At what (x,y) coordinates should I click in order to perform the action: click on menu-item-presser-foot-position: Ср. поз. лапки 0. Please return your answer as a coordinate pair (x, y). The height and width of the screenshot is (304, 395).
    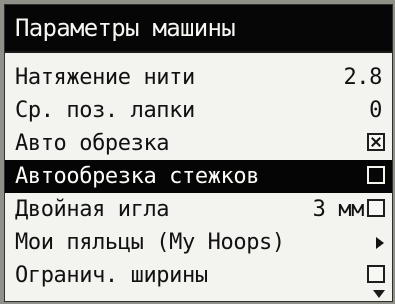
    Looking at the image, I should click on (198, 110).